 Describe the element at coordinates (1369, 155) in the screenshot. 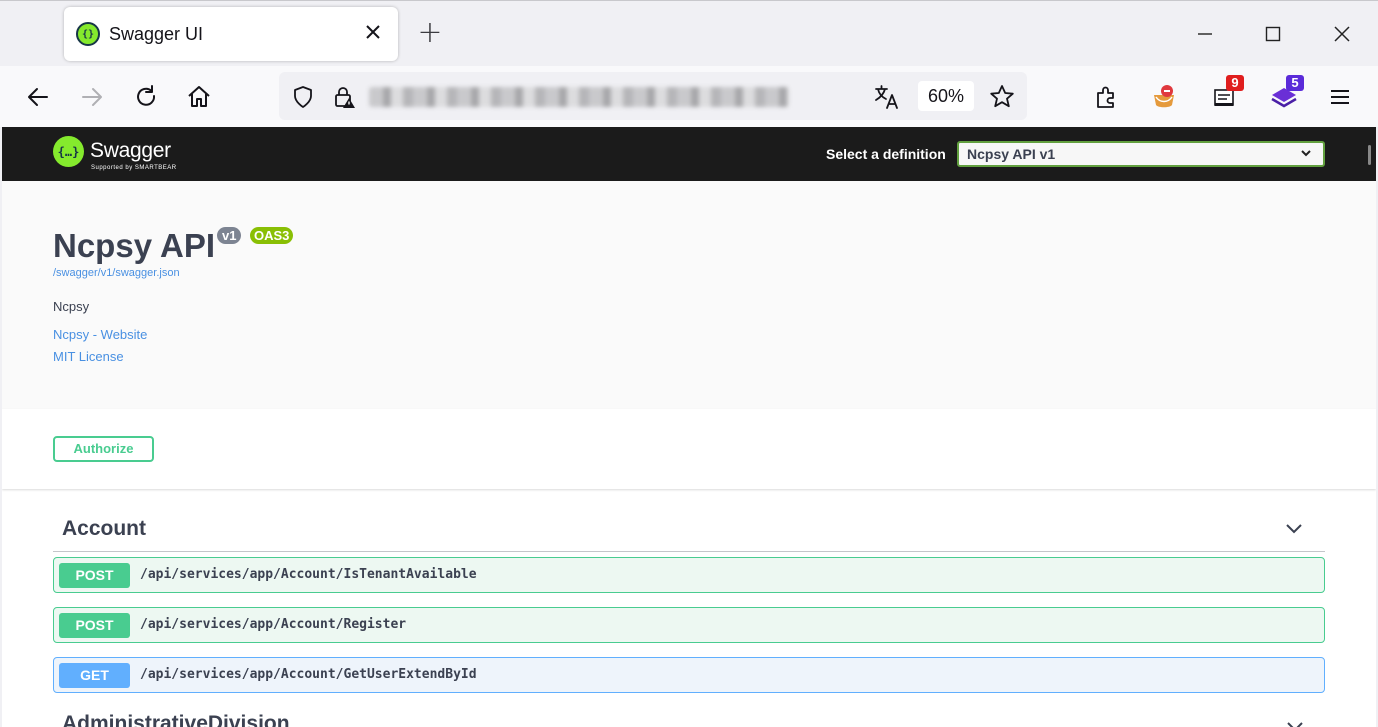

I see `page-scrollbar` at that location.